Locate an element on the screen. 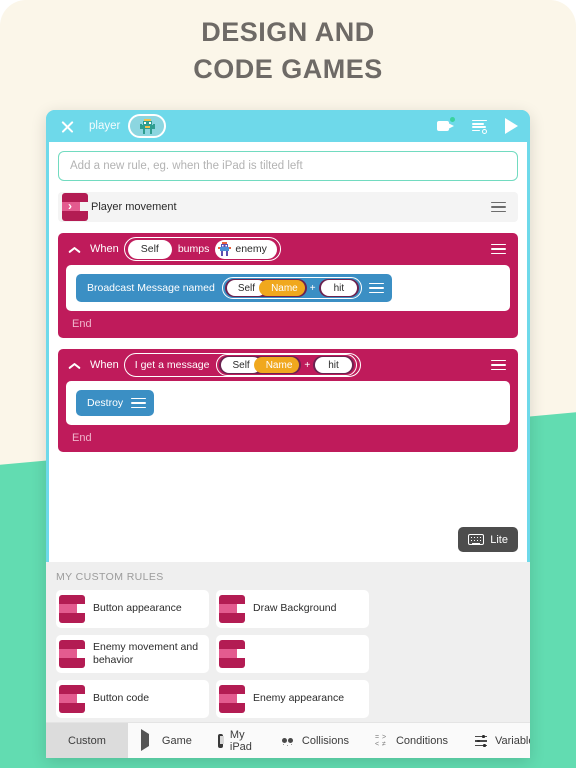  custom-rules-title: MY CUSTOM RULES is located at coordinates (110, 577).